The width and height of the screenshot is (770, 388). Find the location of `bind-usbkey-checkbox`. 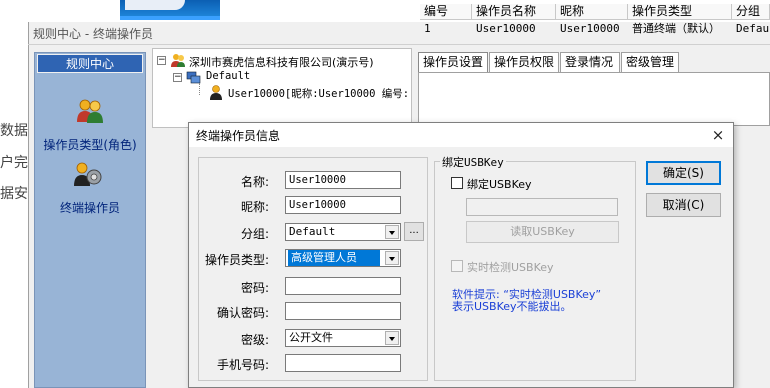

bind-usbkey-checkbox is located at coordinates (457, 183).